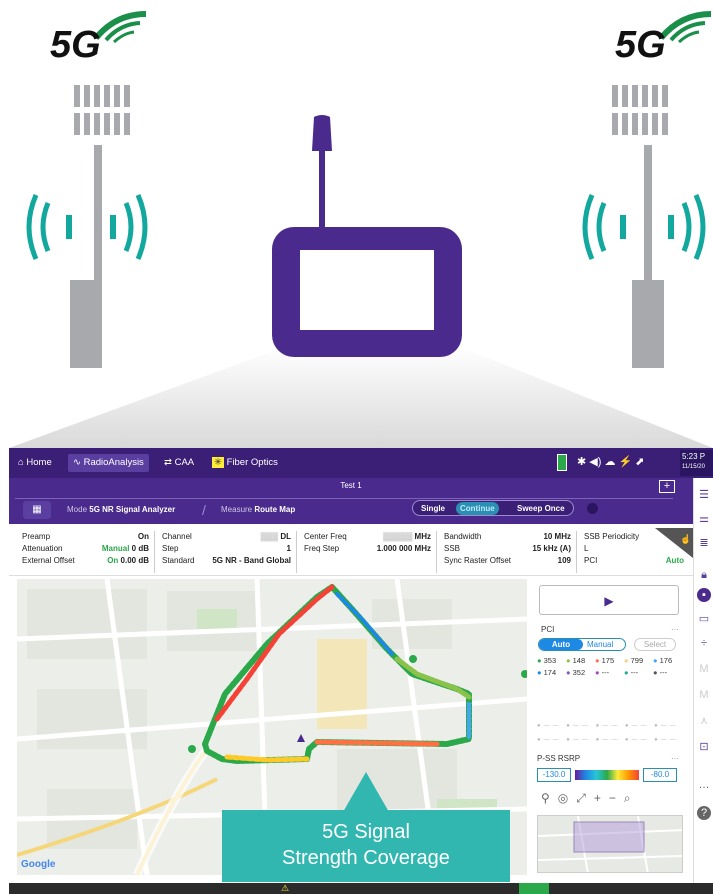 Image resolution: width=713 pixels, height=894 pixels. What do you see at coordinates (611, 462) in the screenshot?
I see `status-icons: ✱ ◀) ☁ ⚡ ⬈` at bounding box center [611, 462].